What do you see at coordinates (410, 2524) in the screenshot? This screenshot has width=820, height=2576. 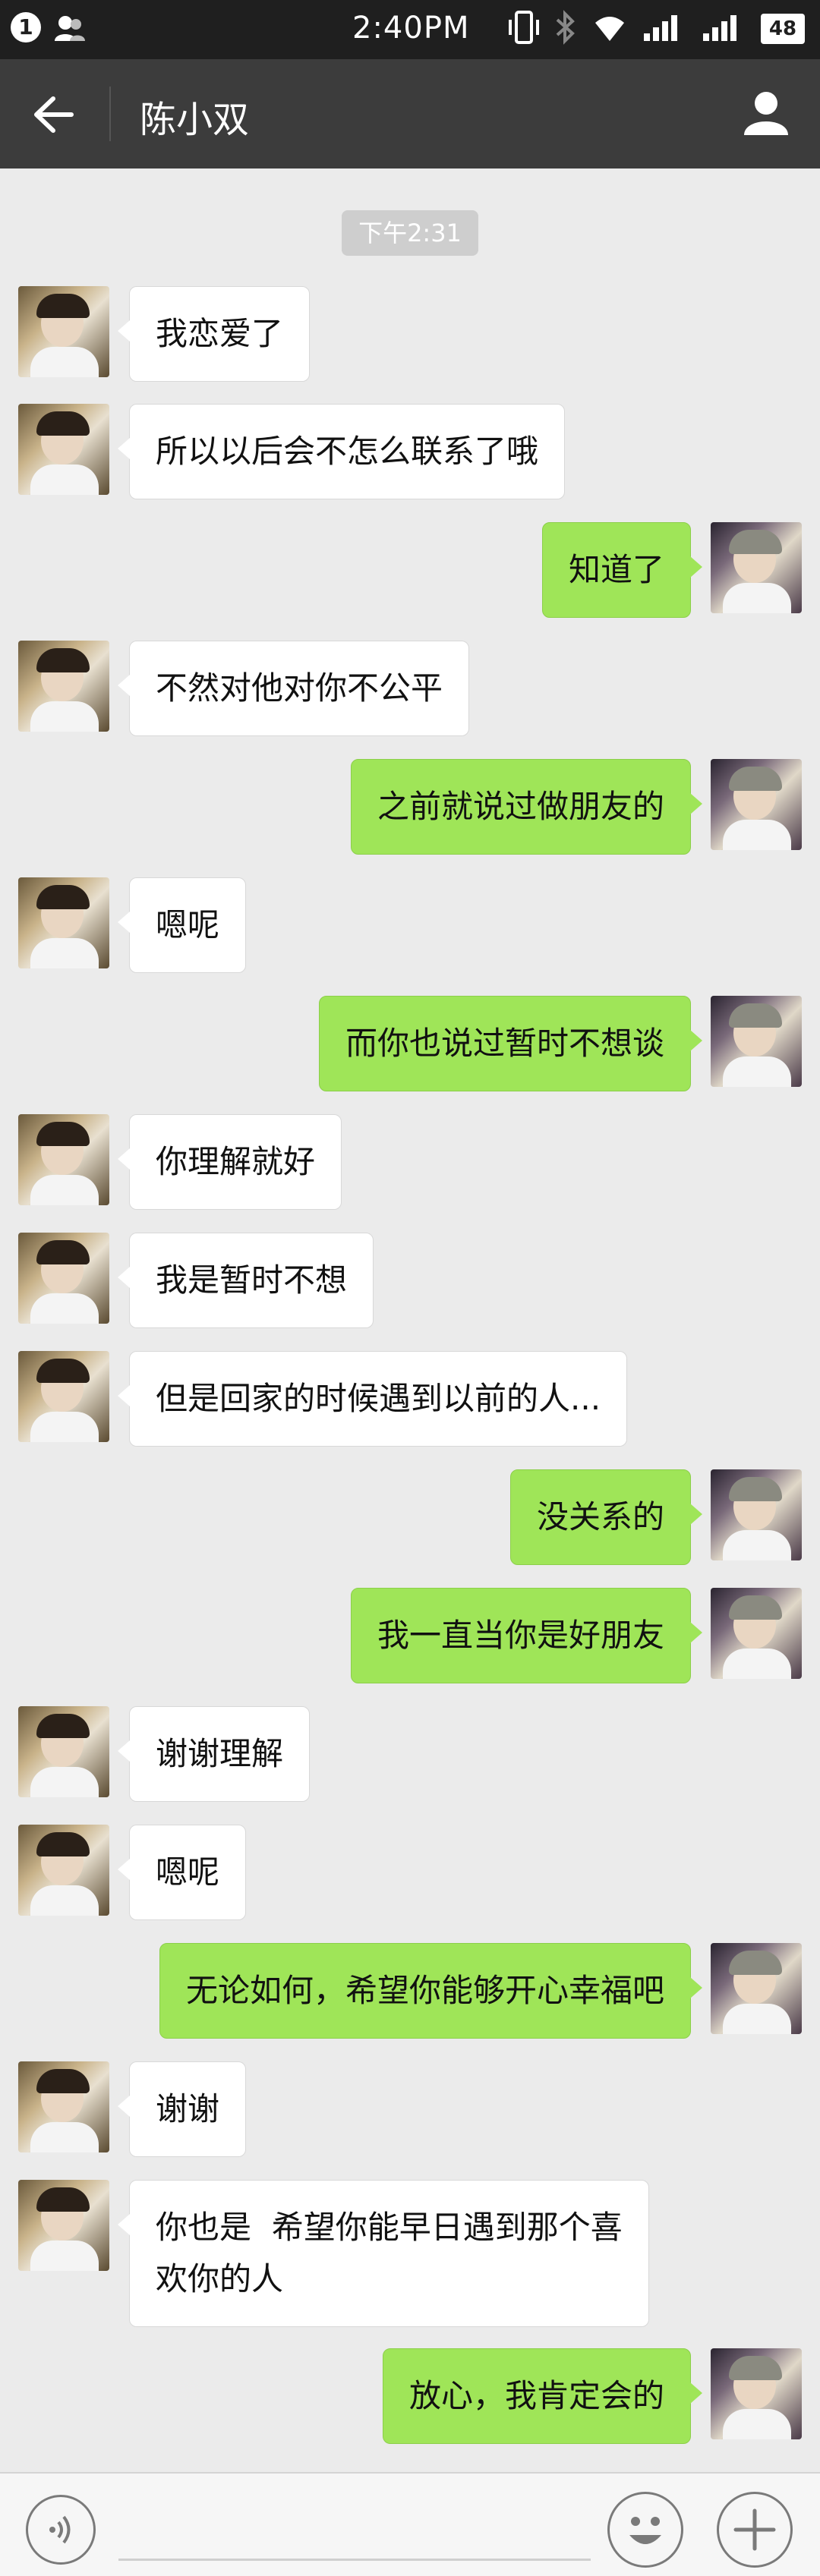 I see `input-bar` at bounding box center [410, 2524].